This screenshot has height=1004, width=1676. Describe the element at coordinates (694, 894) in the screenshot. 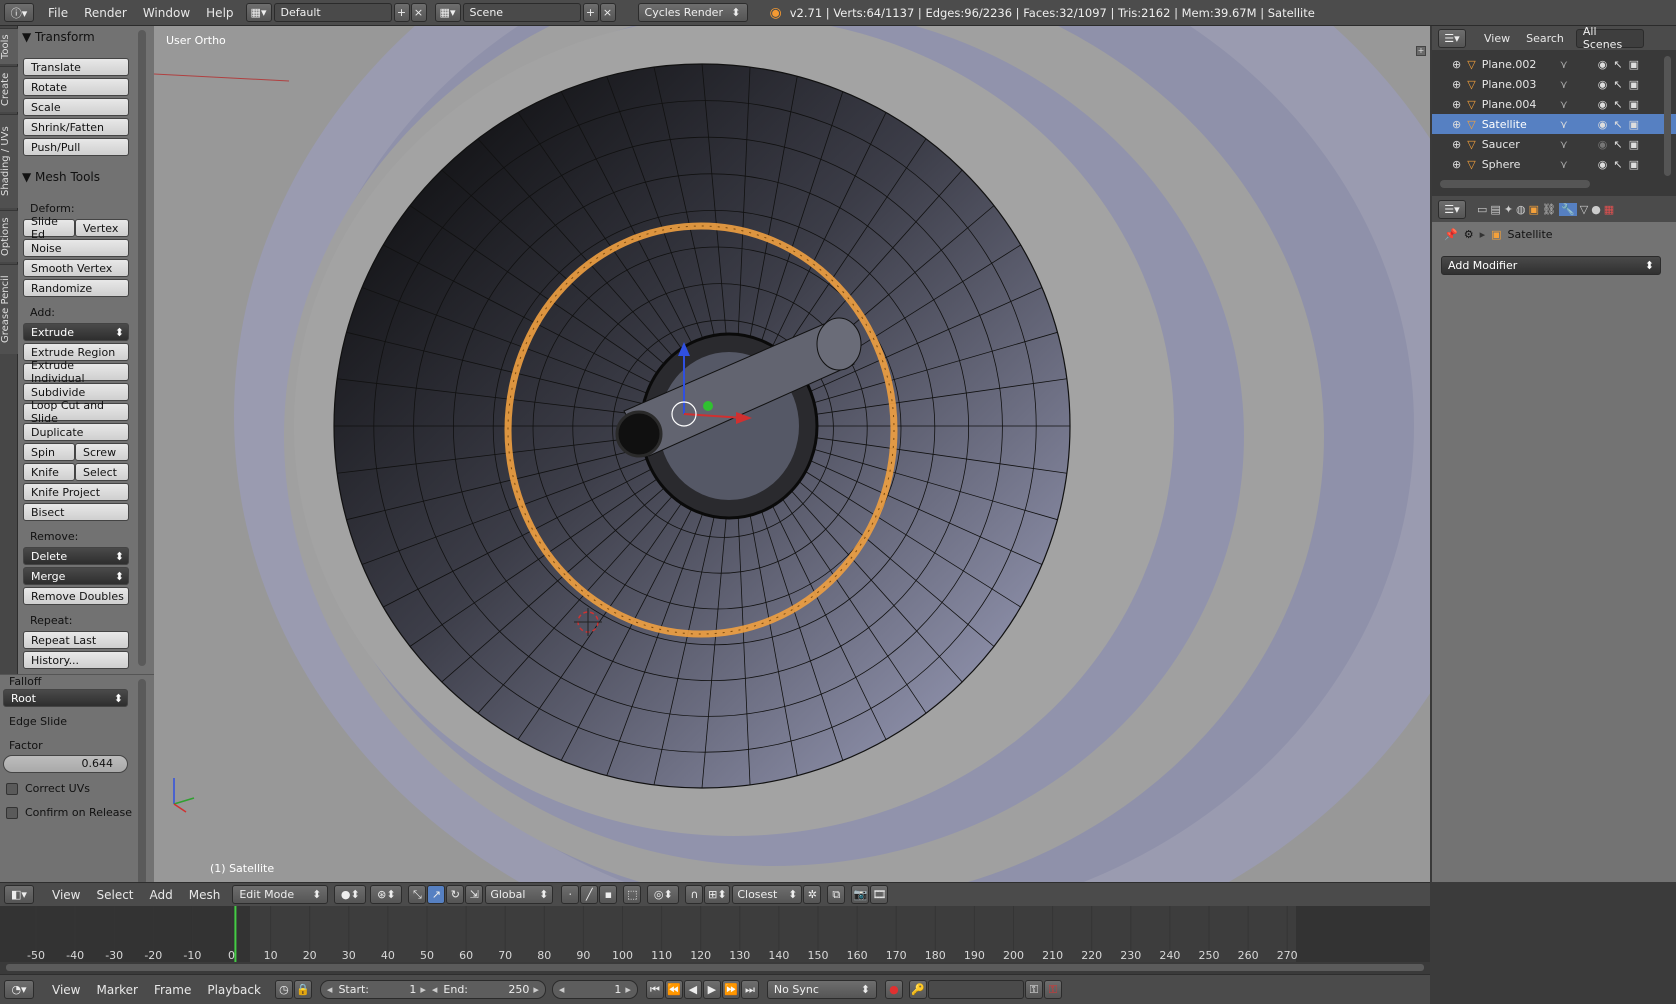

I see `snap-toggle-icon: ∩` at that location.